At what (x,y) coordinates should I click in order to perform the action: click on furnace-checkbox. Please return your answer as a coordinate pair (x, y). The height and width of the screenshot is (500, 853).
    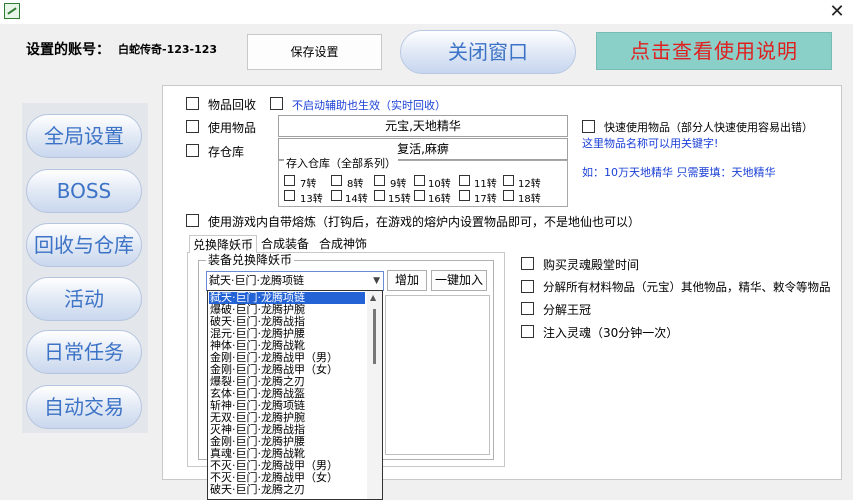
    Looking at the image, I should click on (192, 220).